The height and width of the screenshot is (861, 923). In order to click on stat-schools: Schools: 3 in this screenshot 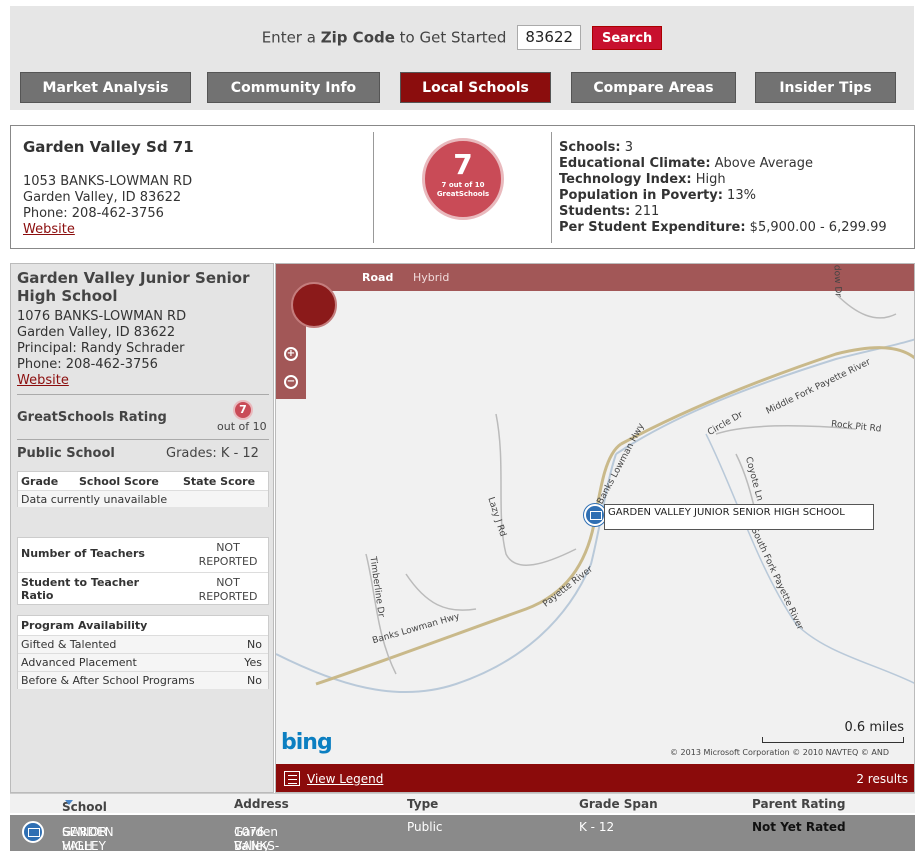, I will do `click(596, 147)`.